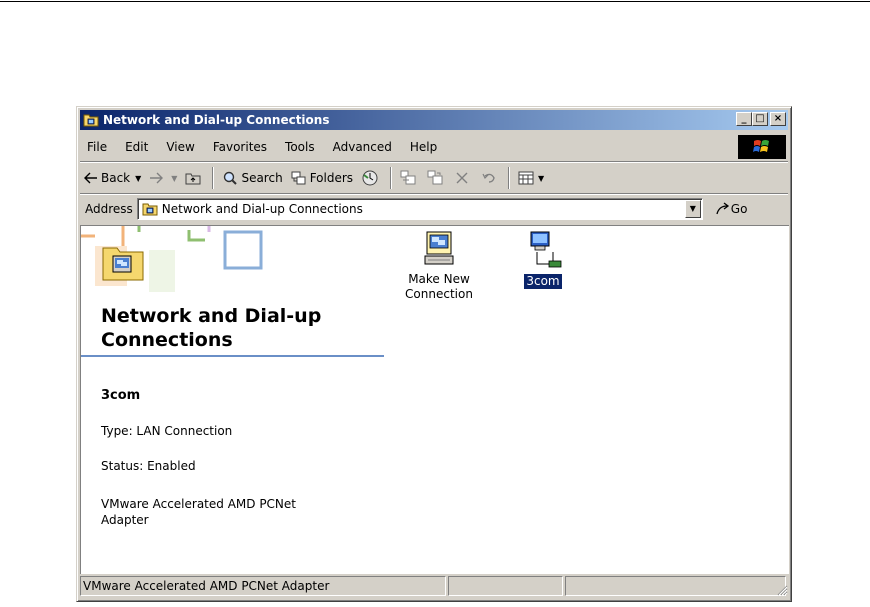  I want to click on maximize-button: □, so click(760, 119).